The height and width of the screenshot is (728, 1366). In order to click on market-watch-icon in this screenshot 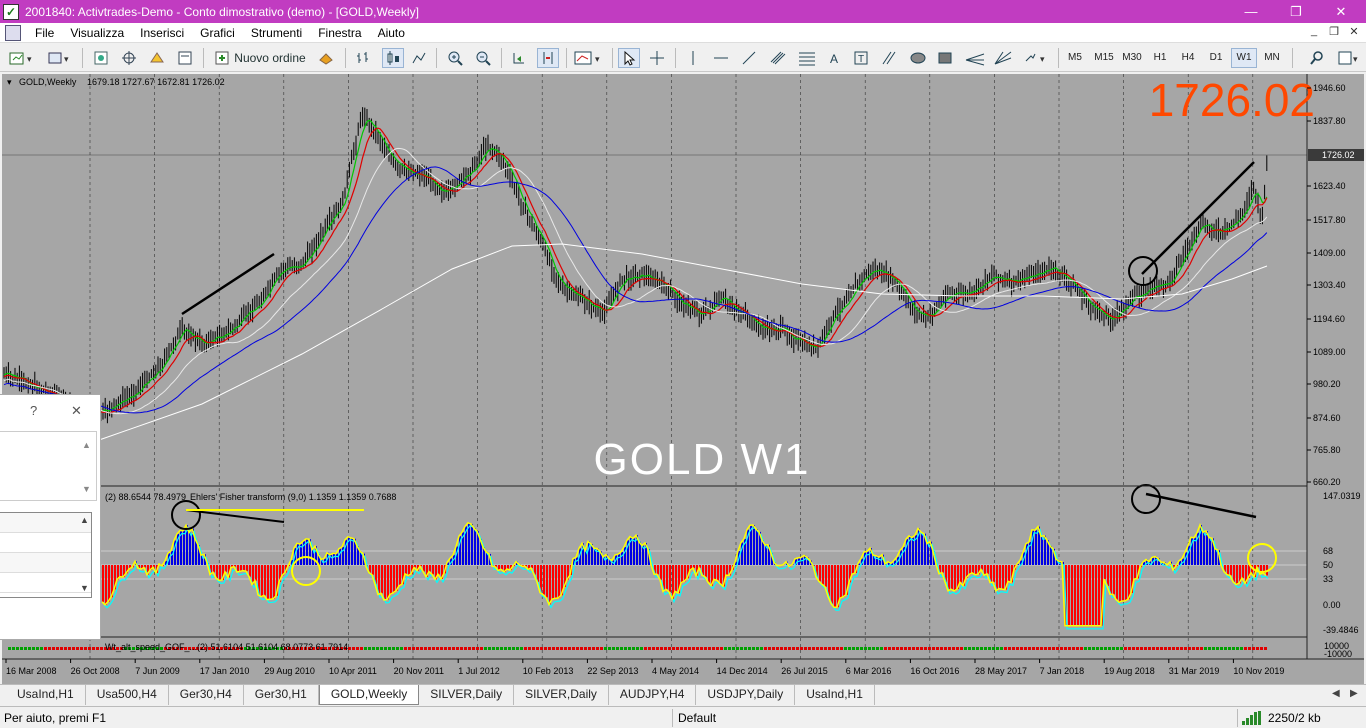, I will do `click(101, 58)`.